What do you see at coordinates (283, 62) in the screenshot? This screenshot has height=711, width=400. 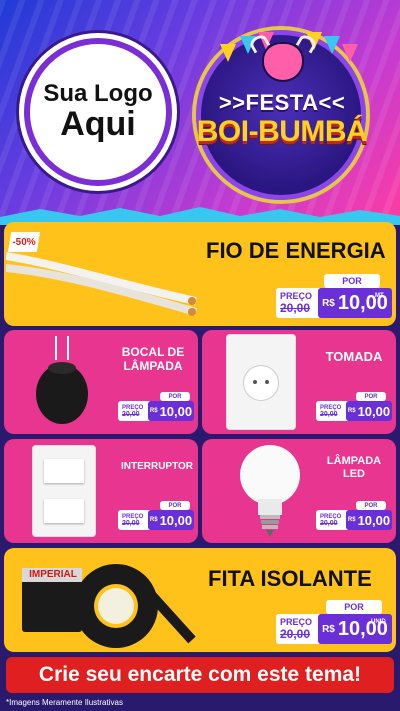 I see `bull-head-icon` at bounding box center [283, 62].